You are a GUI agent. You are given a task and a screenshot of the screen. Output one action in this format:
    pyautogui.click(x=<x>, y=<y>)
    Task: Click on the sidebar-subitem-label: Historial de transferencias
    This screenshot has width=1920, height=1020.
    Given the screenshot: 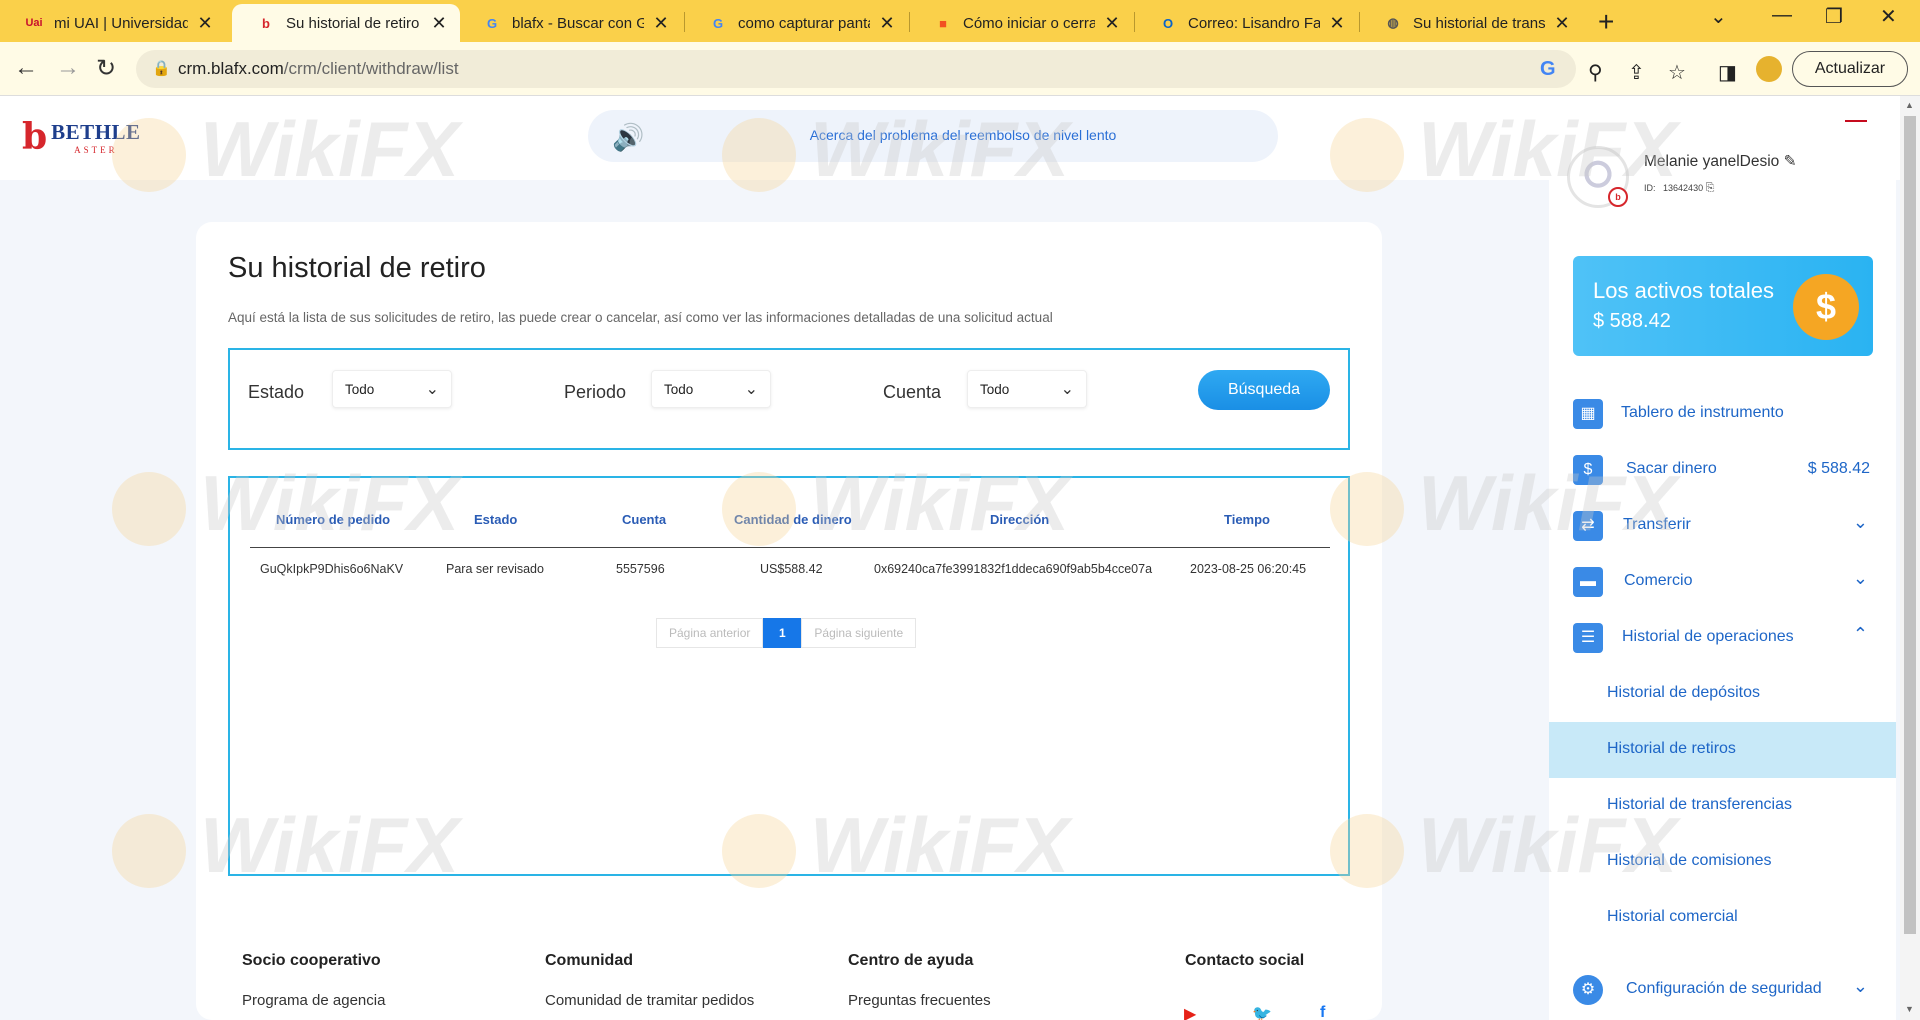 What is the action you would take?
    pyautogui.click(x=1699, y=804)
    